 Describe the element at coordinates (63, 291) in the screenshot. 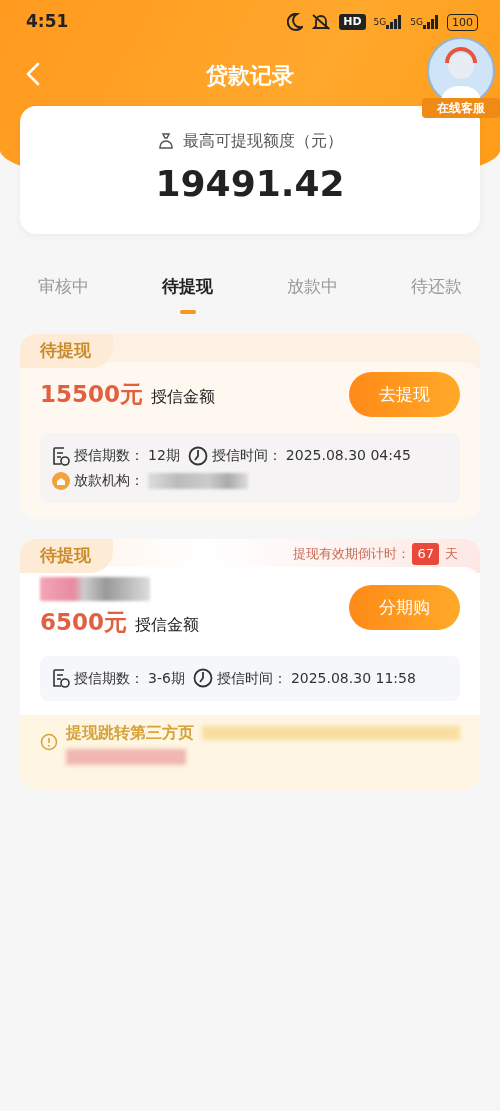

I see `status-tab: 审核中` at that location.